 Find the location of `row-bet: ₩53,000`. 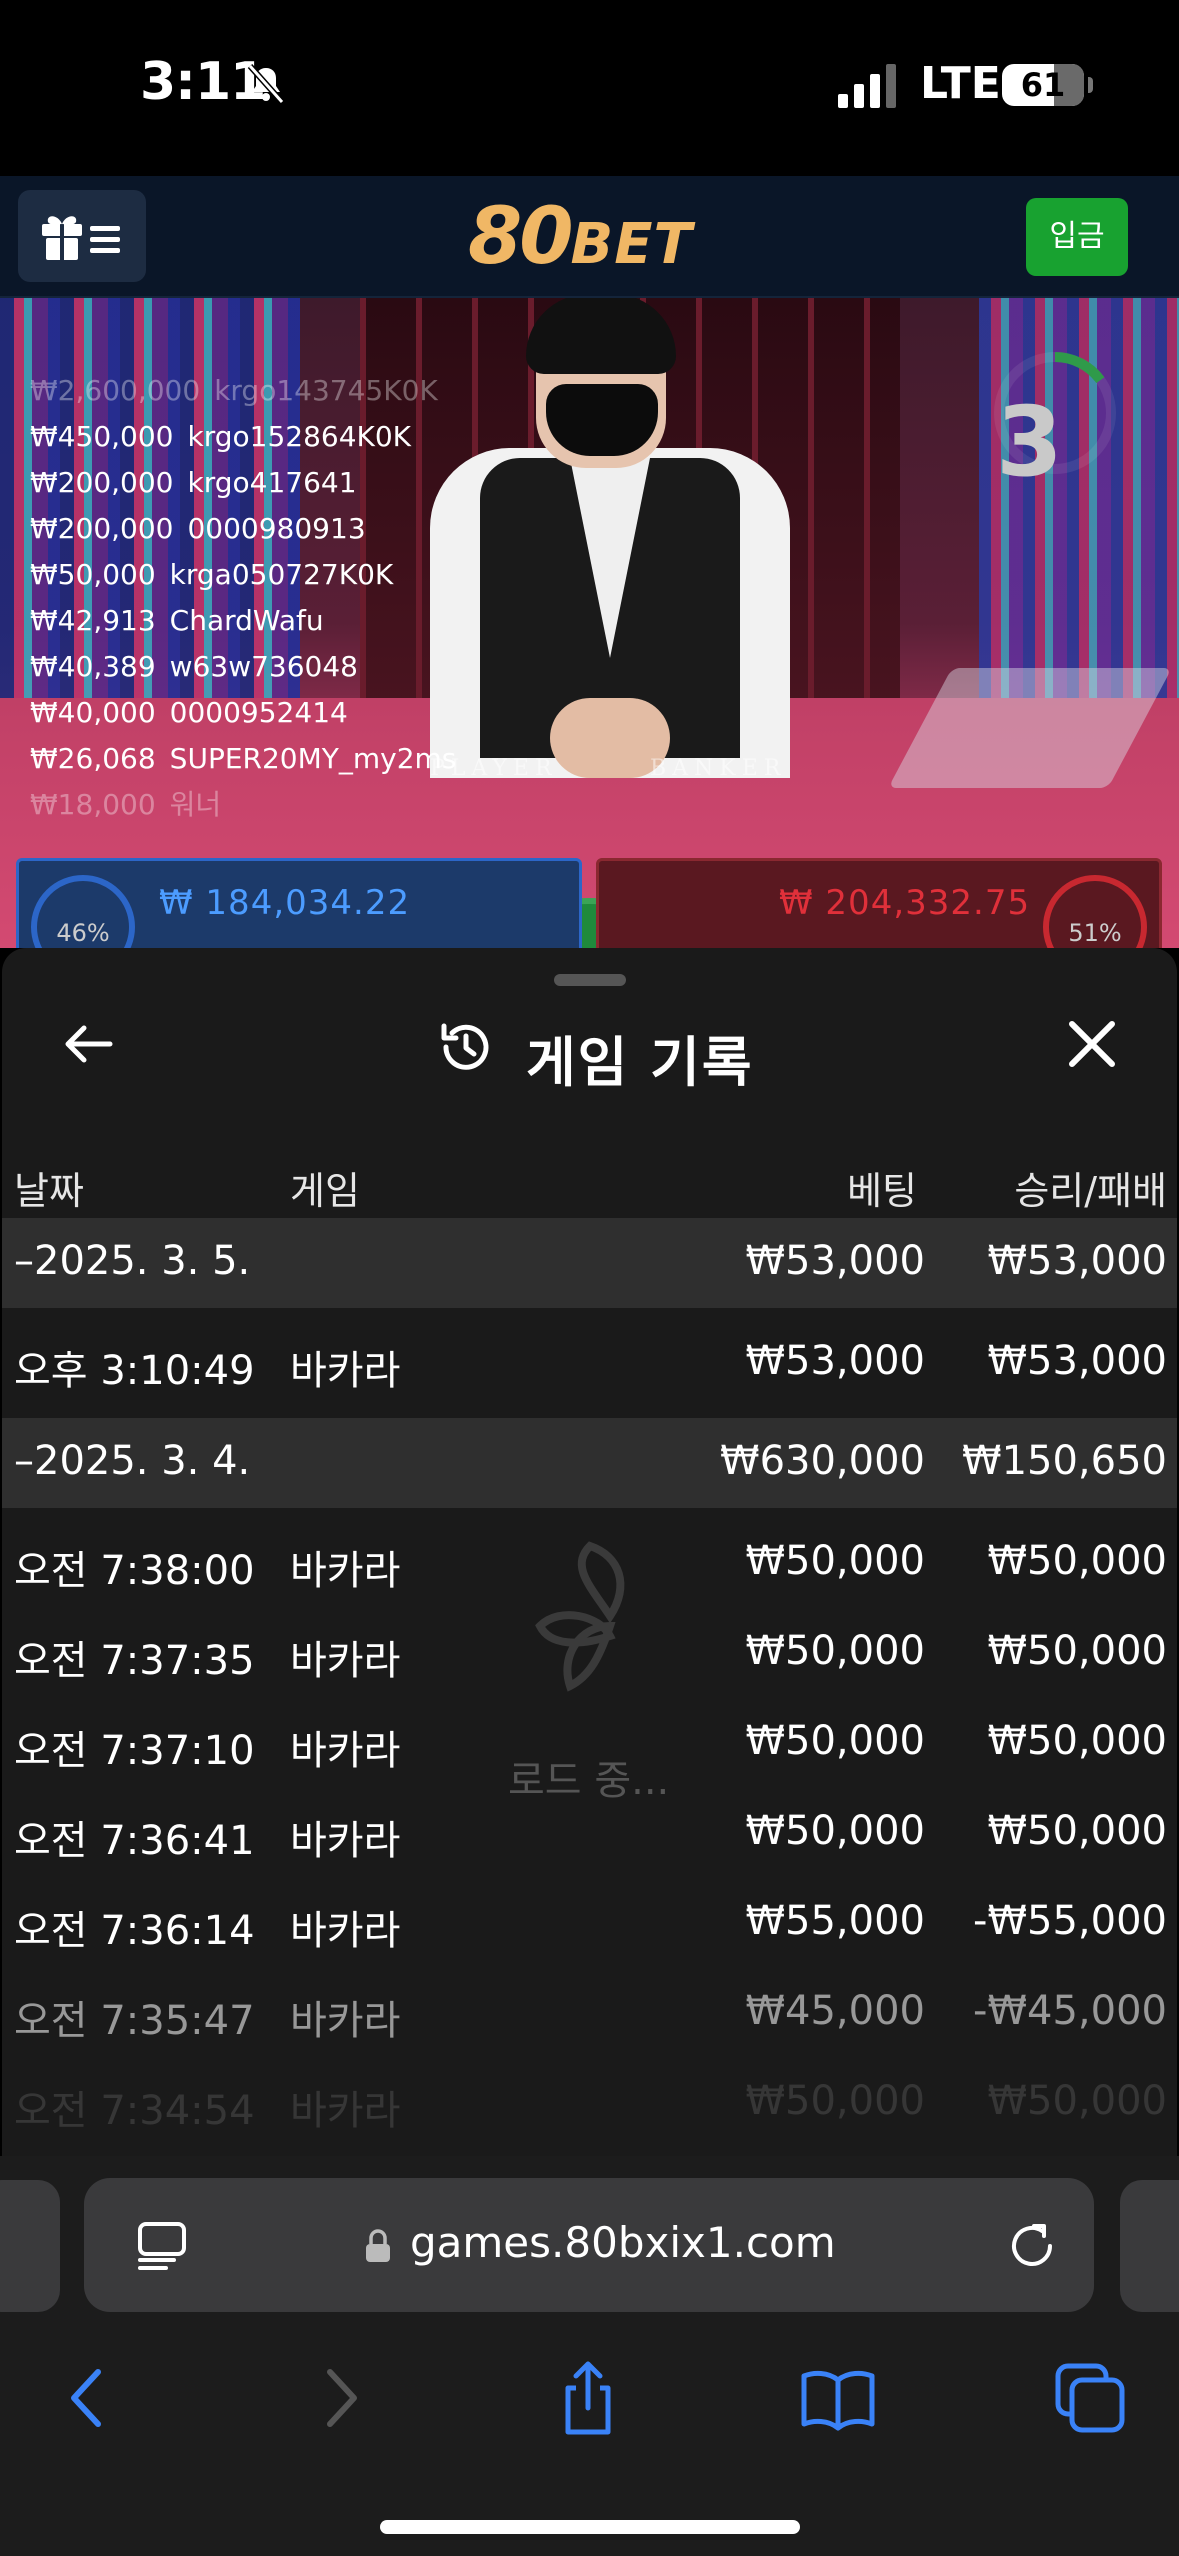

row-bet: ₩53,000 is located at coordinates (835, 1261).